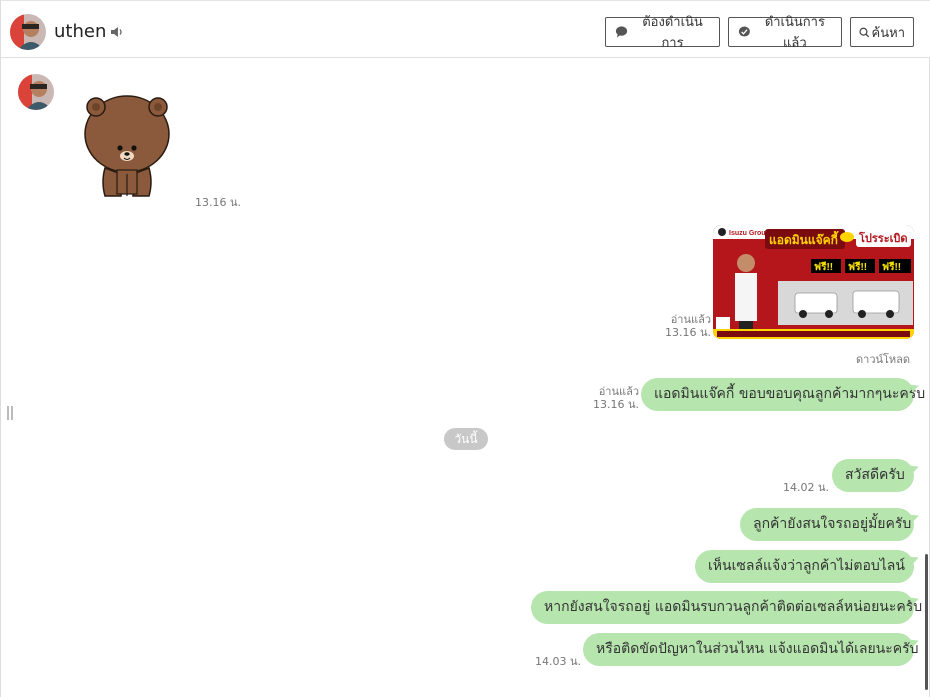  I want to click on search-button: ค้นหา, so click(882, 32).